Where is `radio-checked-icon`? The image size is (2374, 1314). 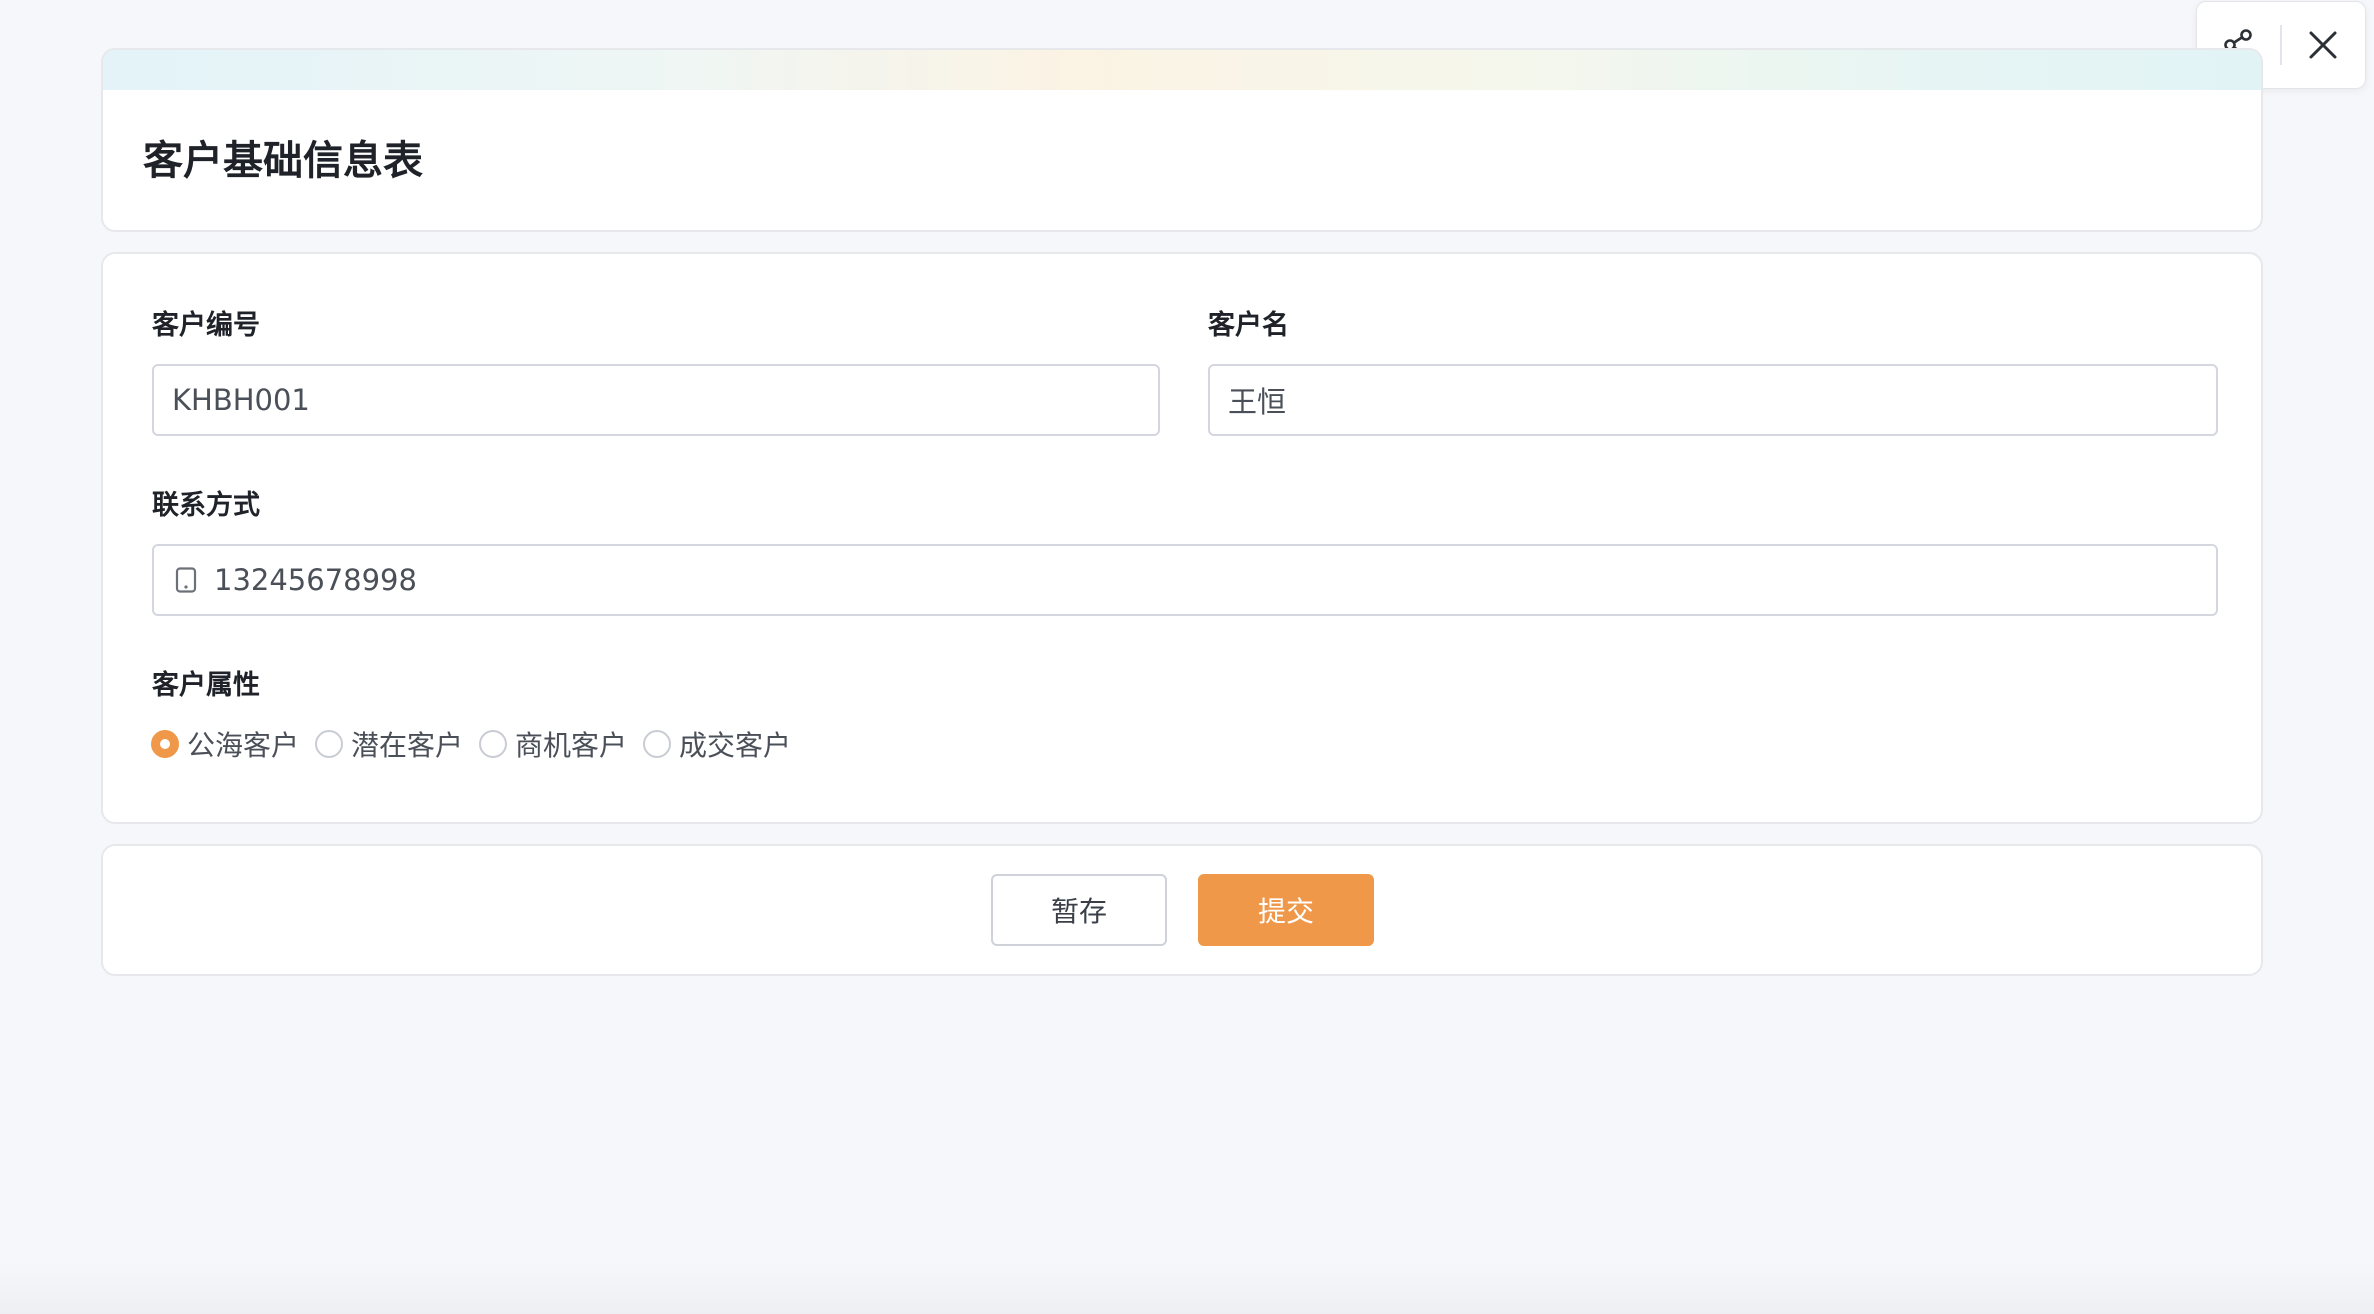
radio-checked-icon is located at coordinates (165, 744).